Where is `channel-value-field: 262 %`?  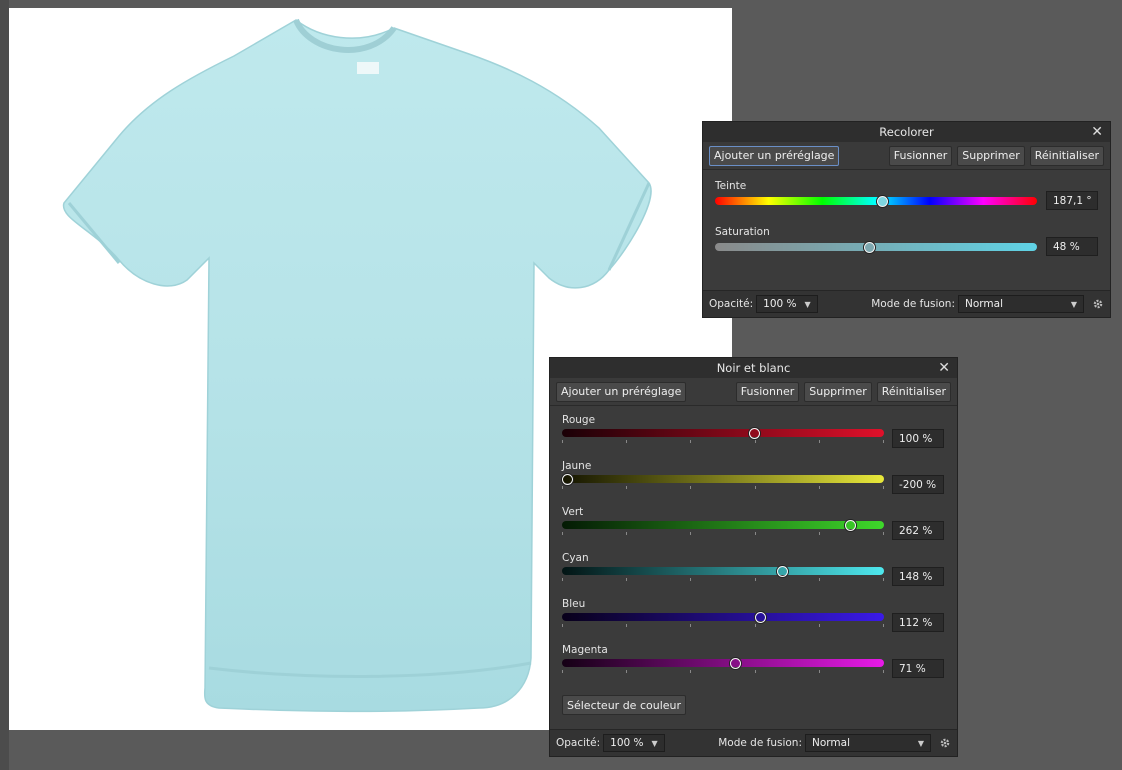 channel-value-field: 262 % is located at coordinates (918, 530).